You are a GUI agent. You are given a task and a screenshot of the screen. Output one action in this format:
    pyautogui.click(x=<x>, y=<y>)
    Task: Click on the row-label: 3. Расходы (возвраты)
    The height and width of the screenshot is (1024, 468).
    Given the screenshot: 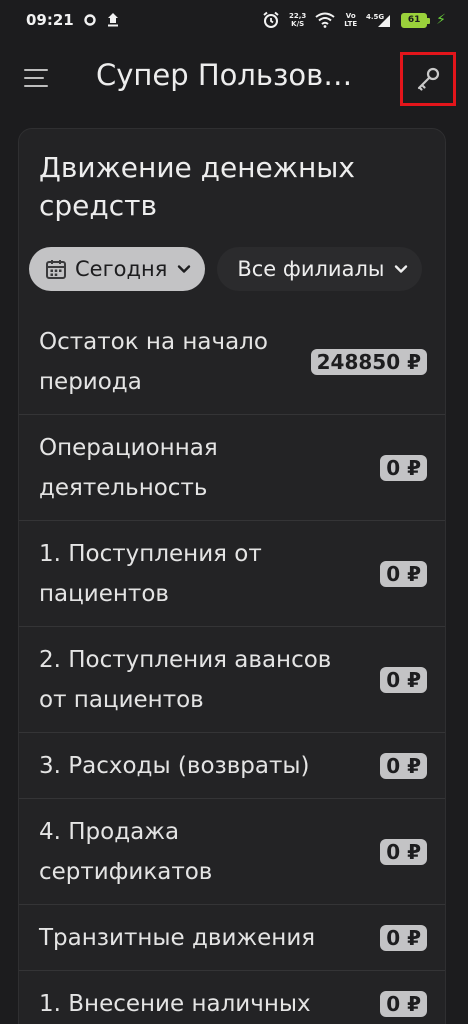 What is the action you would take?
    pyautogui.click(x=174, y=765)
    